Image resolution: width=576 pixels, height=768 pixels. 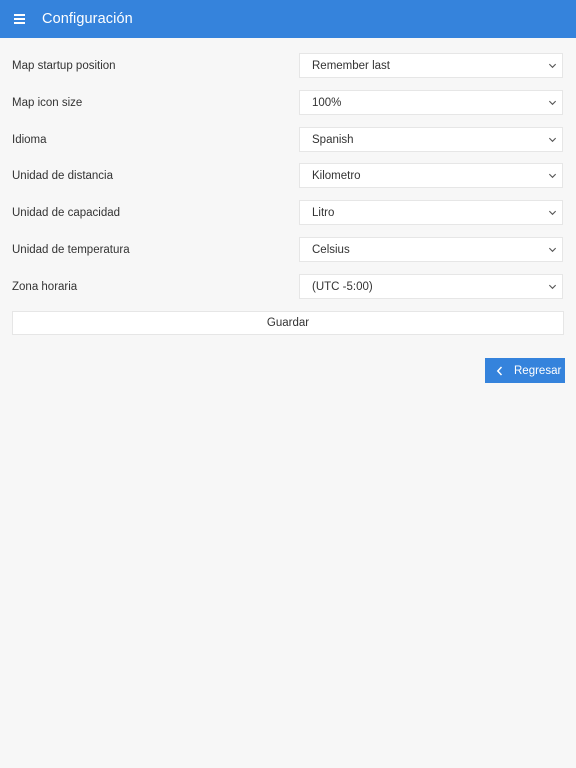 I want to click on map-icon-size-select: 100%, so click(x=431, y=102).